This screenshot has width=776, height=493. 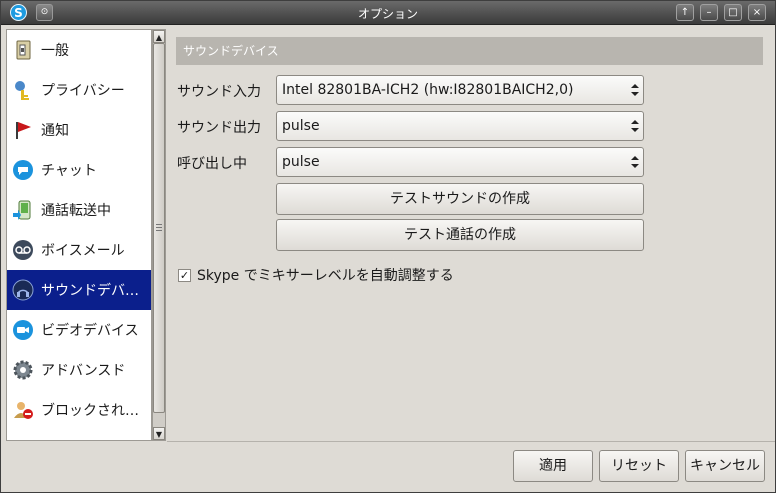 I want to click on sidebar-item-label: 通話転送中, so click(x=76, y=211).